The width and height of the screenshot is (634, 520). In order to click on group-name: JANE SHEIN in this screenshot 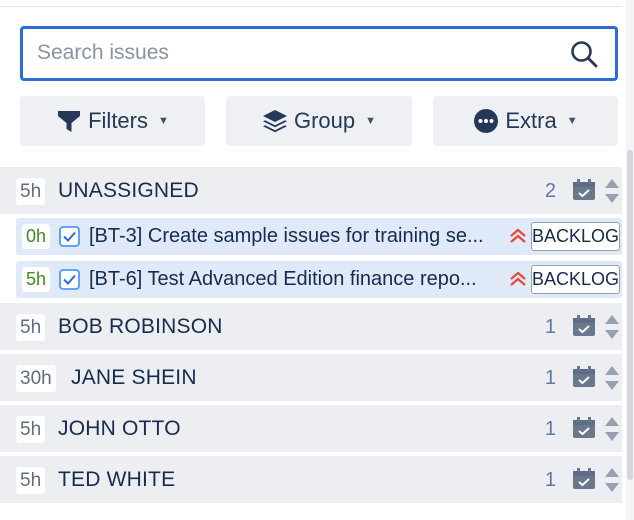, I will do `click(134, 377)`.